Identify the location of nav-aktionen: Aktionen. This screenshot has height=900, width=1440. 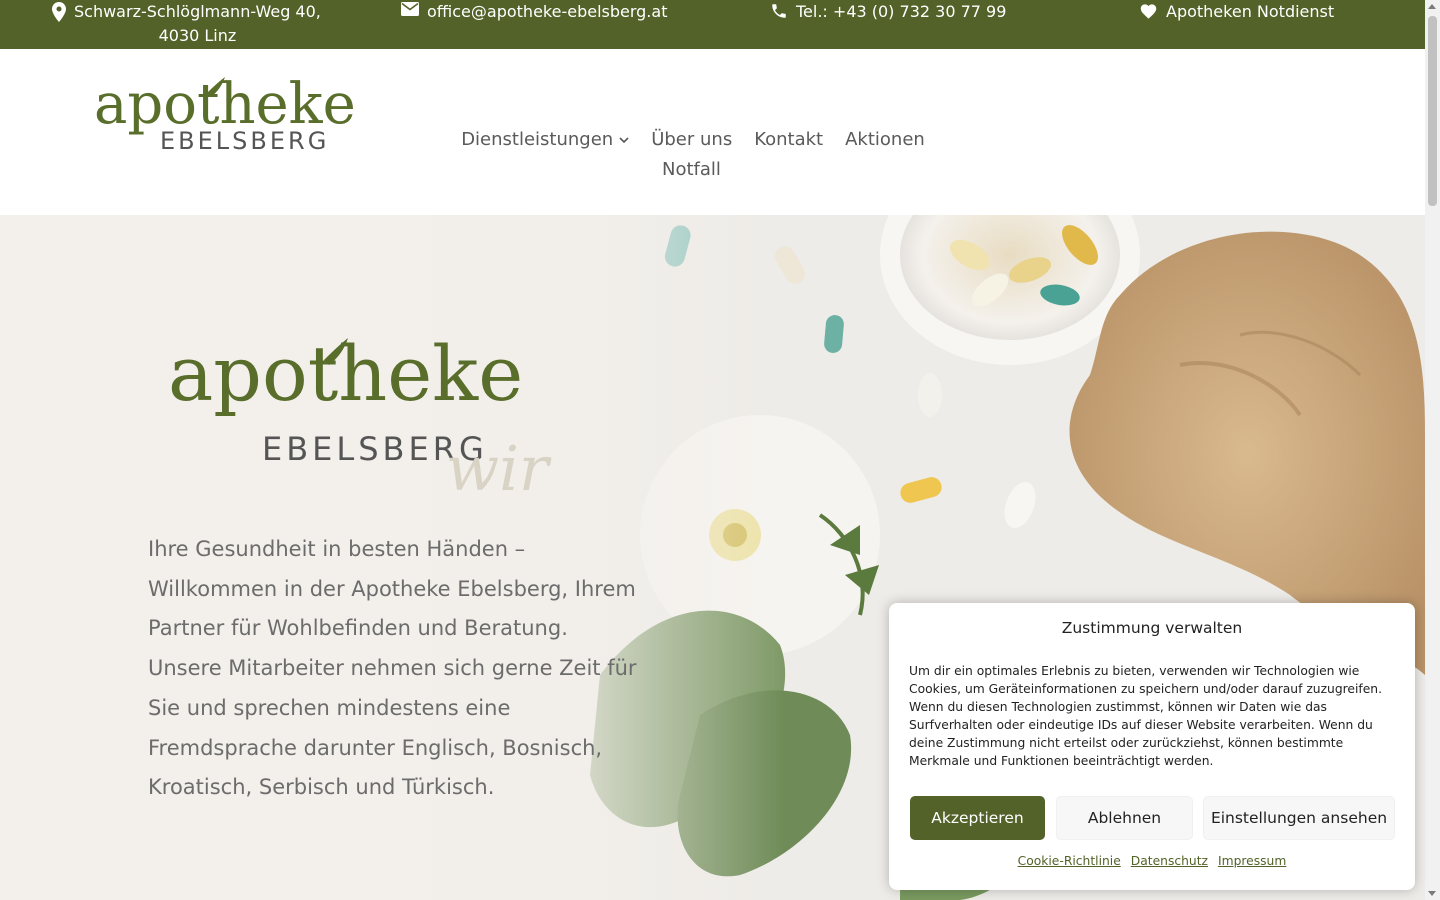
(885, 140).